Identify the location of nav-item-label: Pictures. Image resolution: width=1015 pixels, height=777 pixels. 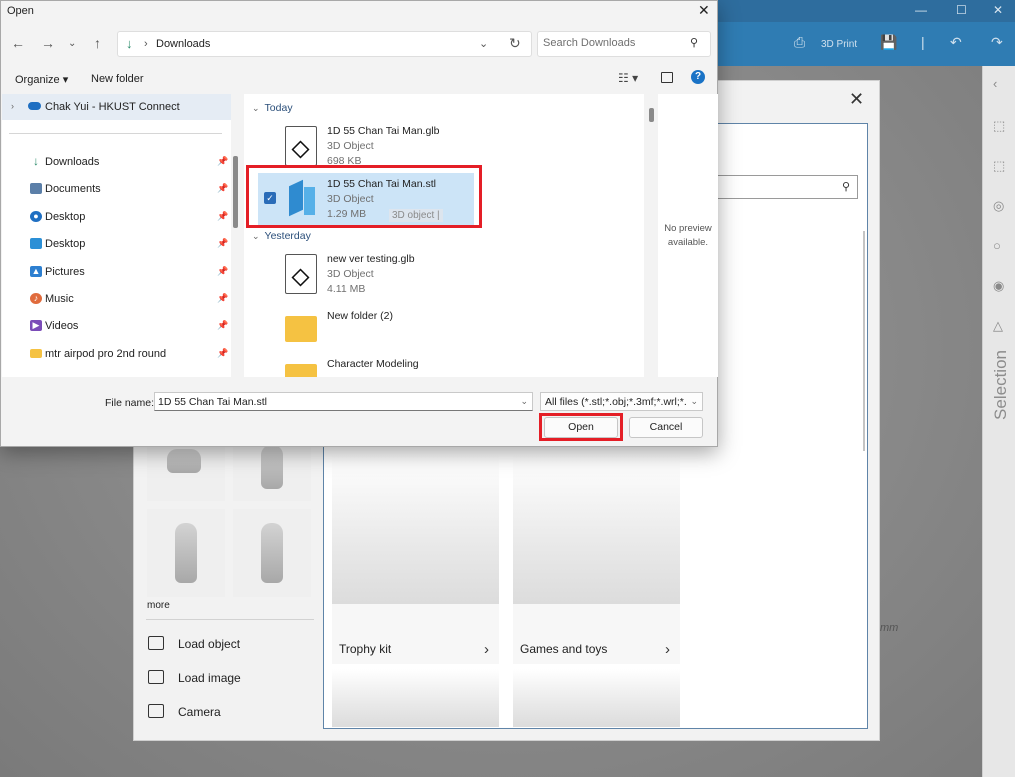
(65, 272).